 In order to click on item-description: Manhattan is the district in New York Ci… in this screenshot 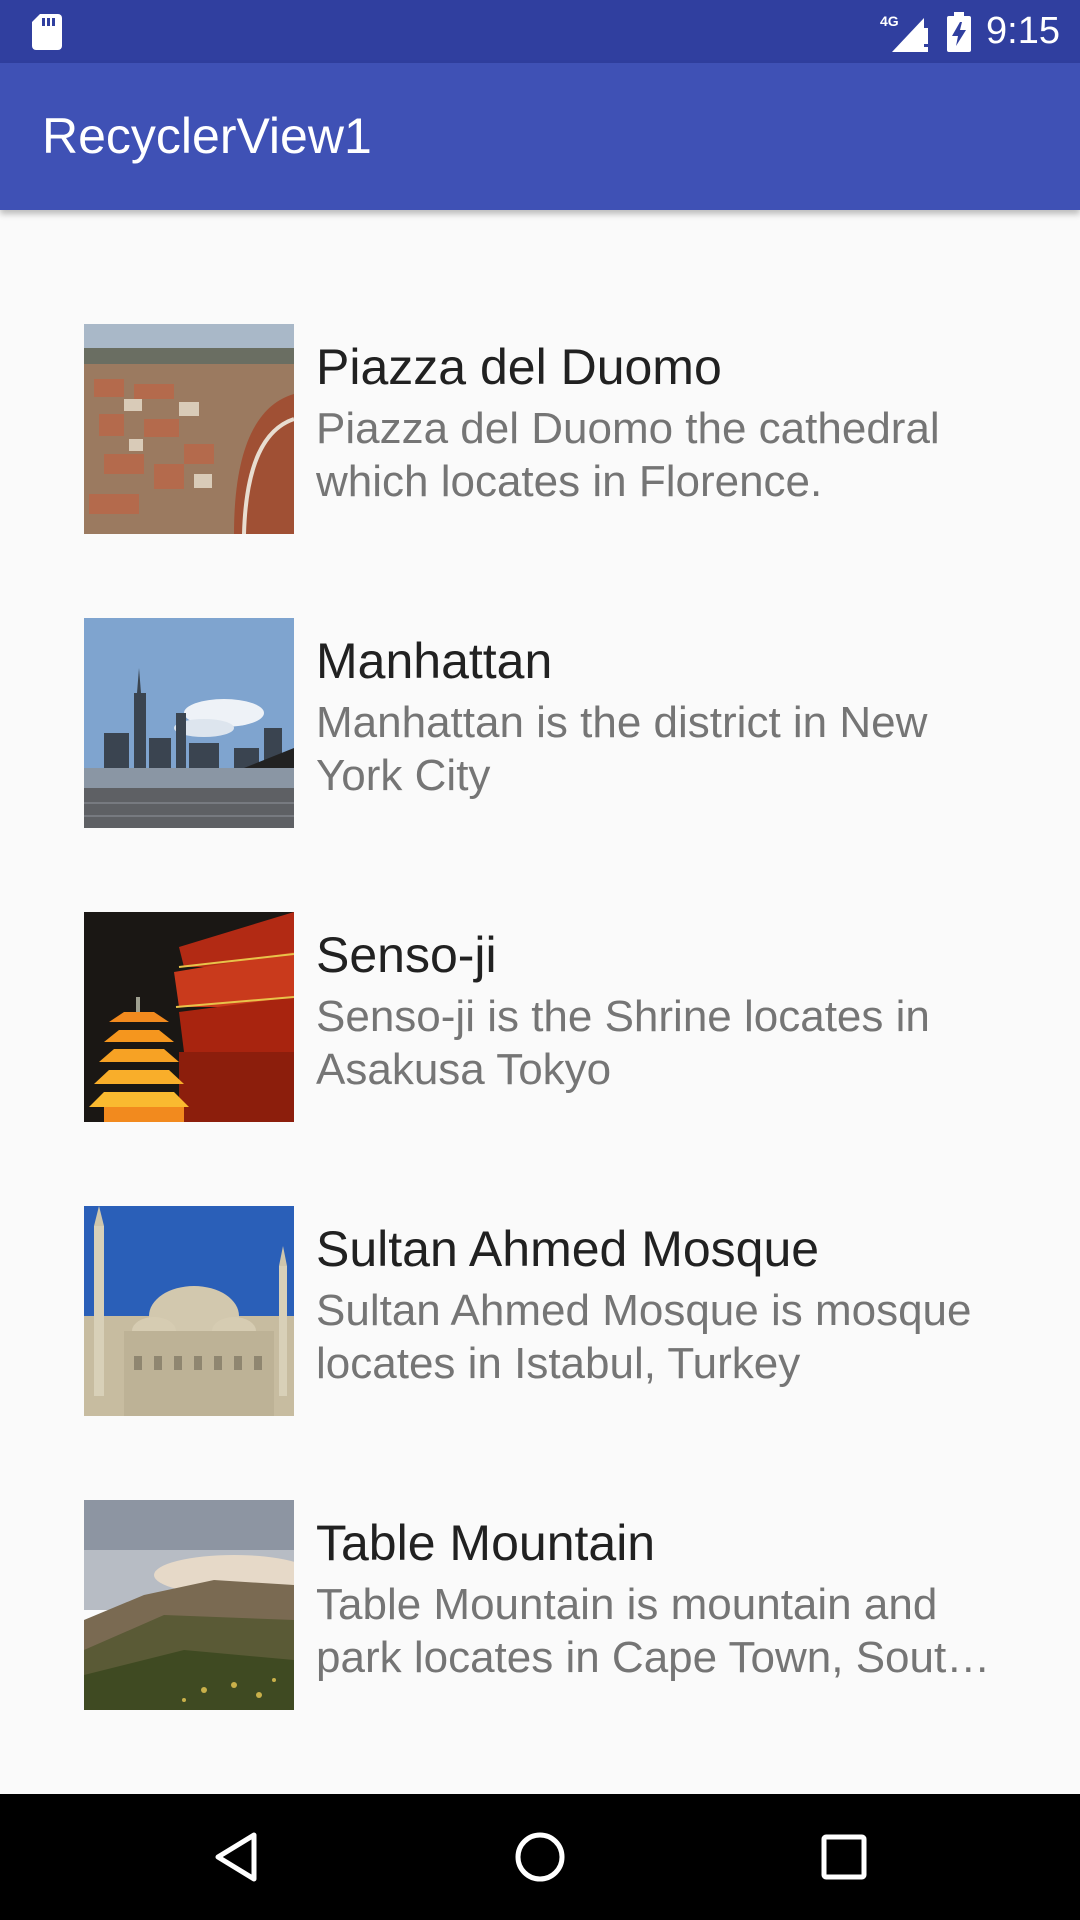, I will do `click(622, 749)`.